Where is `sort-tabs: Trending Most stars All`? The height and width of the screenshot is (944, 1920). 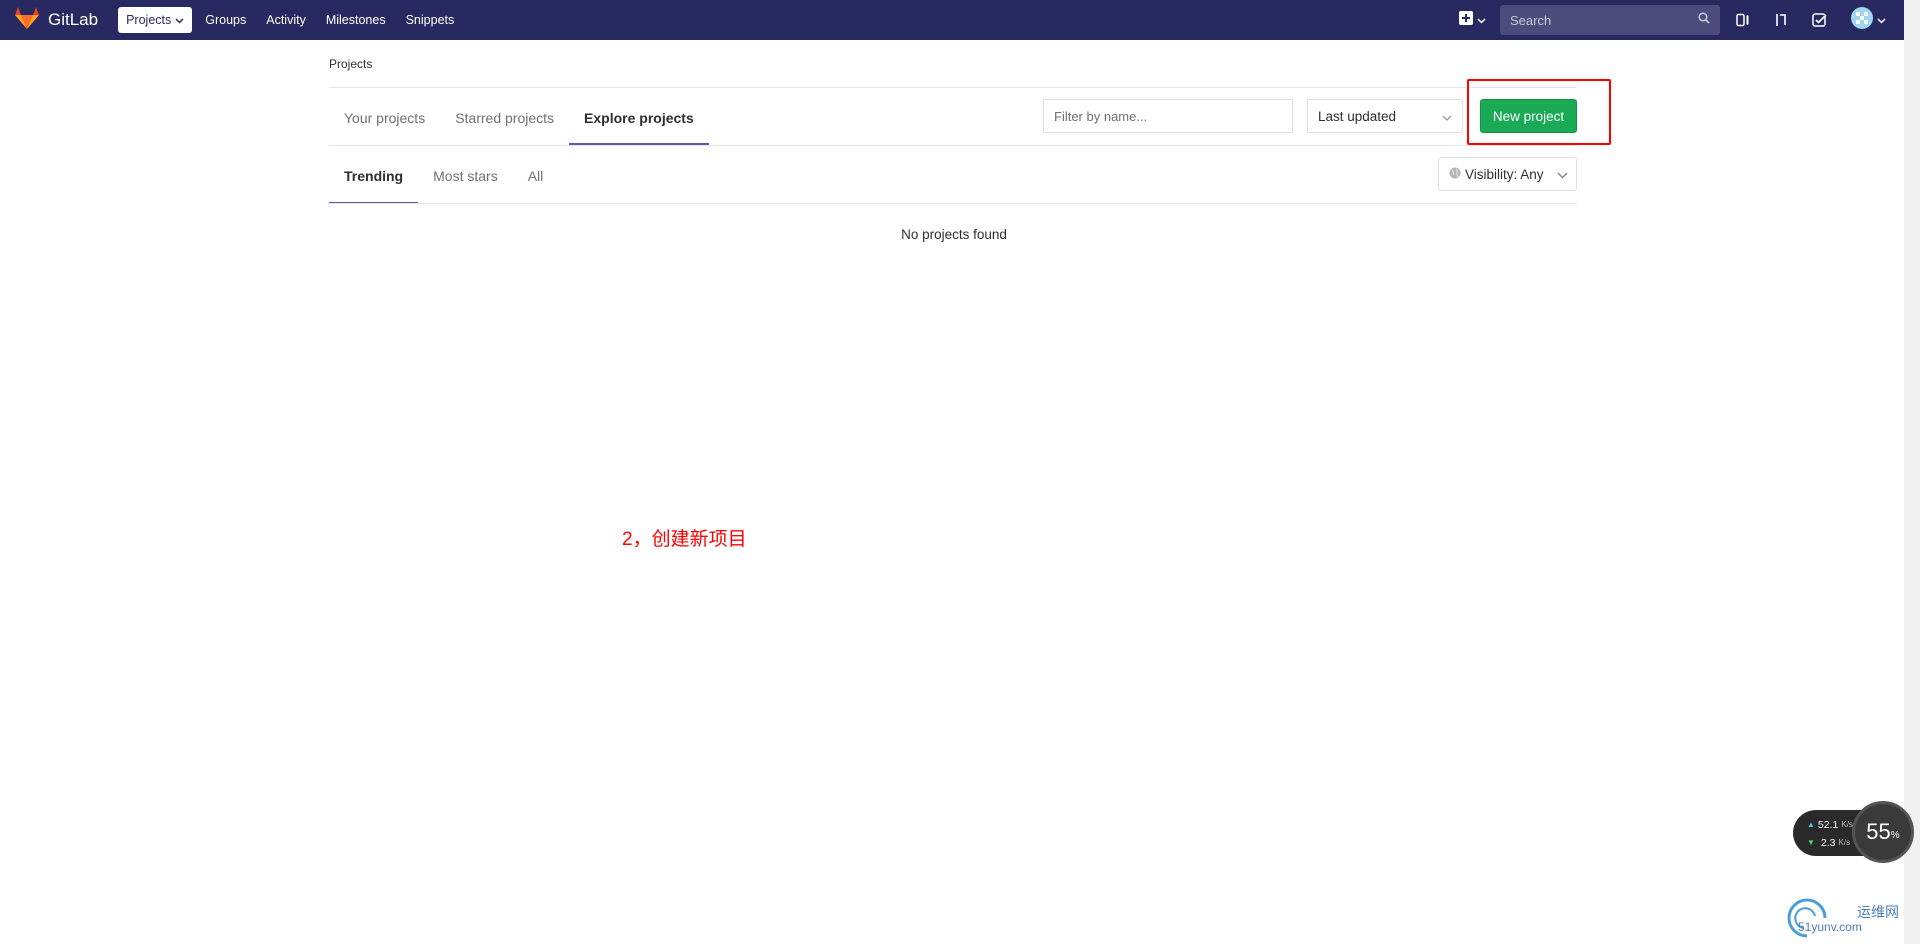
sort-tabs: Trending Most stars All is located at coordinates (444, 180).